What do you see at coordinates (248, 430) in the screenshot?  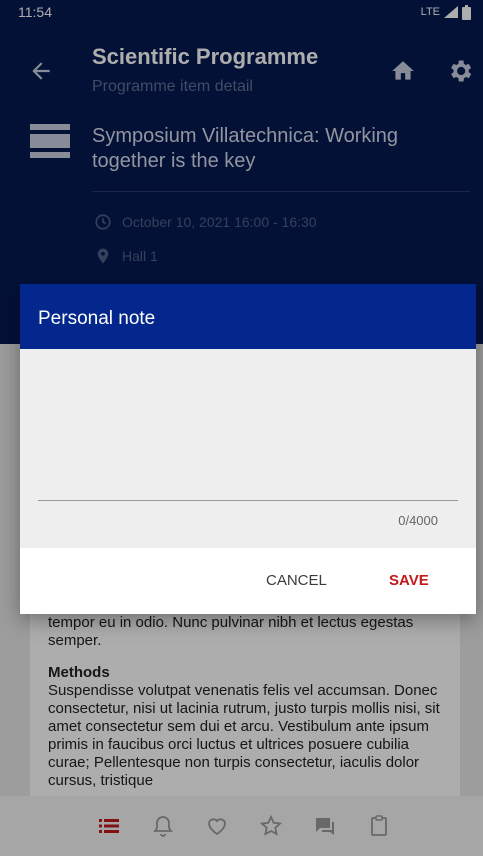 I see `note-input` at bounding box center [248, 430].